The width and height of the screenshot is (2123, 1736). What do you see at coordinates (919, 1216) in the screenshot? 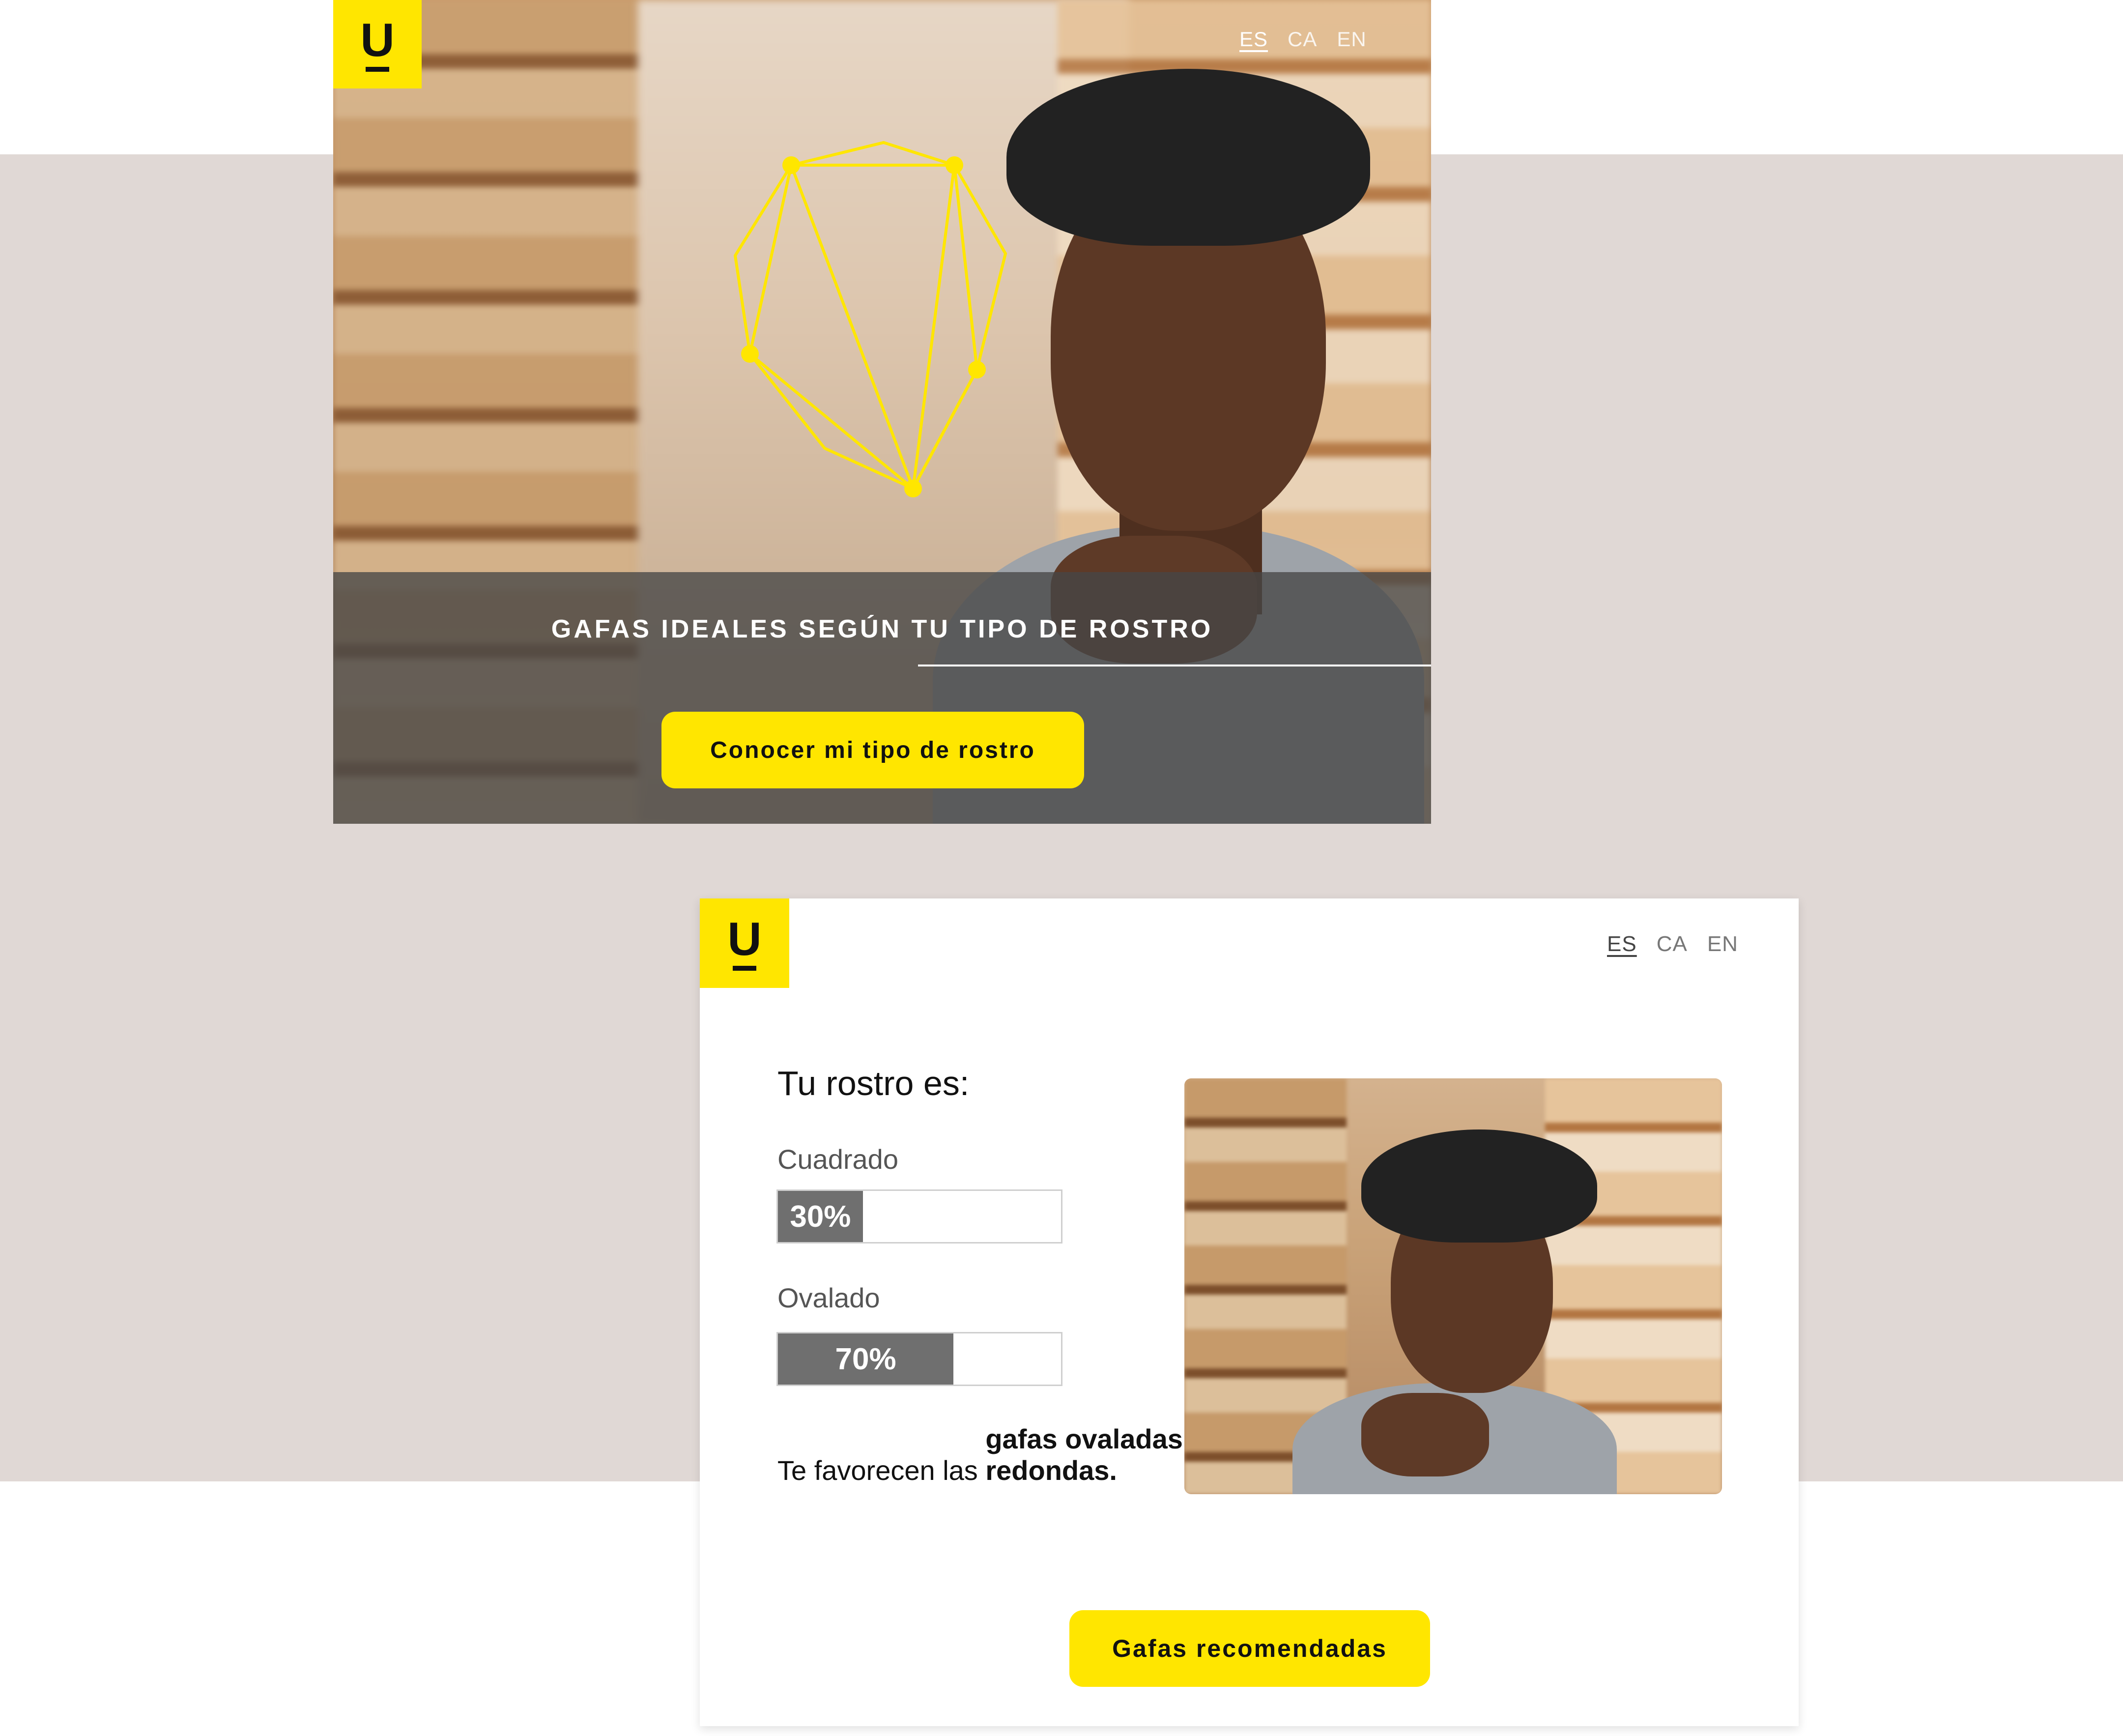
I see `shape-bar-square: 30%` at bounding box center [919, 1216].